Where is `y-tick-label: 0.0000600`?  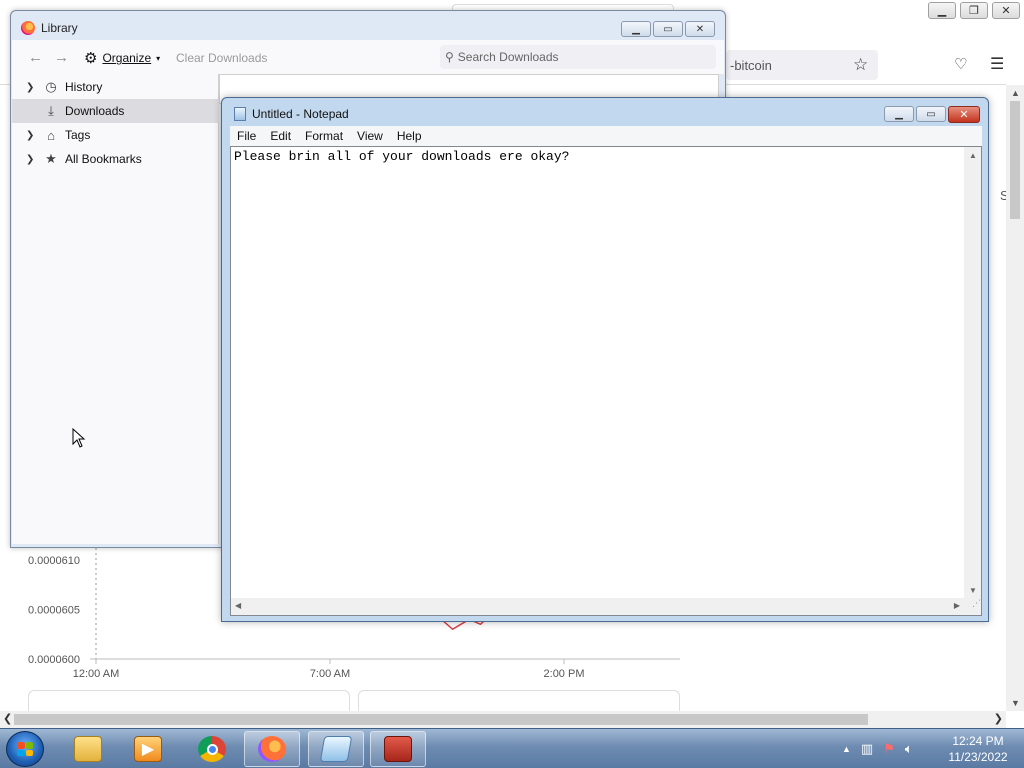 y-tick-label: 0.0000600 is located at coordinates (54, 660).